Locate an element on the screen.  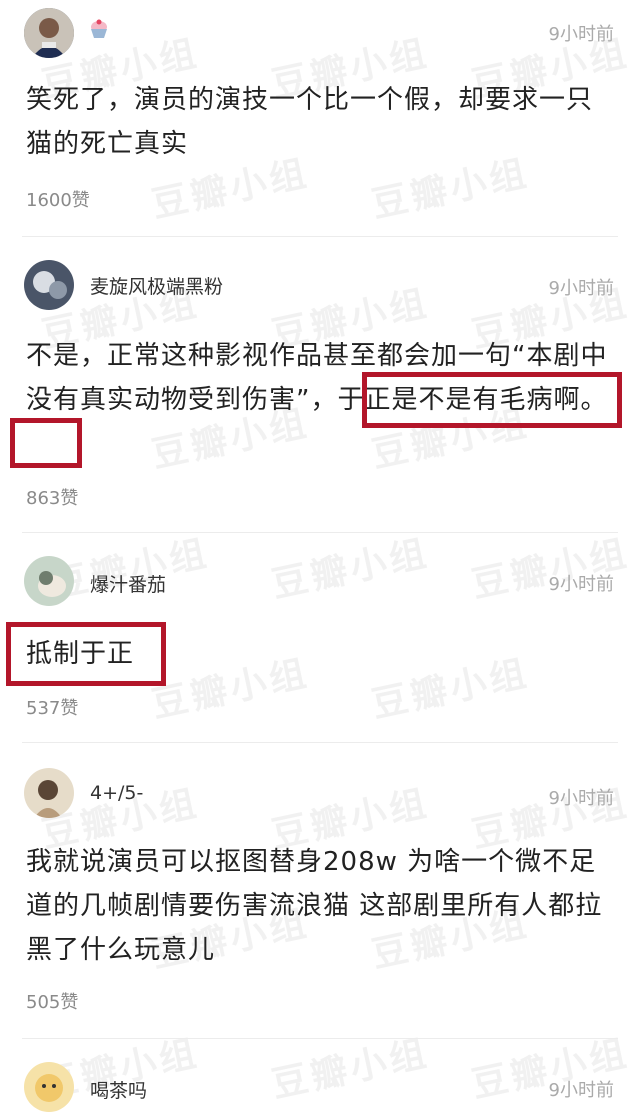
like-count: 537赞 is located at coordinates (52, 707).